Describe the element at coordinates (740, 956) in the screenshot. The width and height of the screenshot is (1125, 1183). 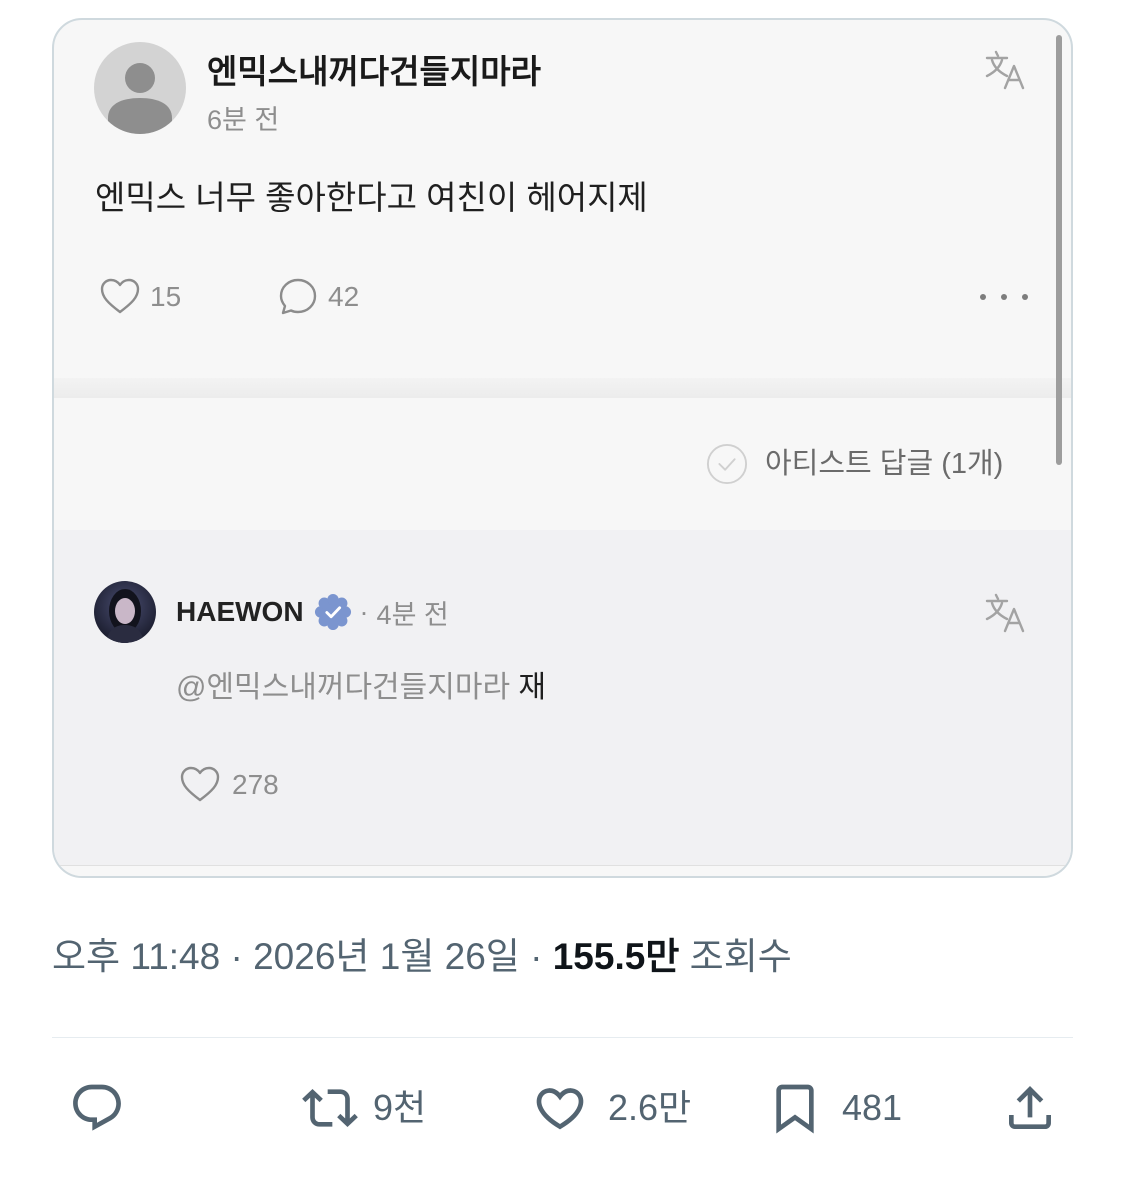
I see `views-label: 조회수` at that location.